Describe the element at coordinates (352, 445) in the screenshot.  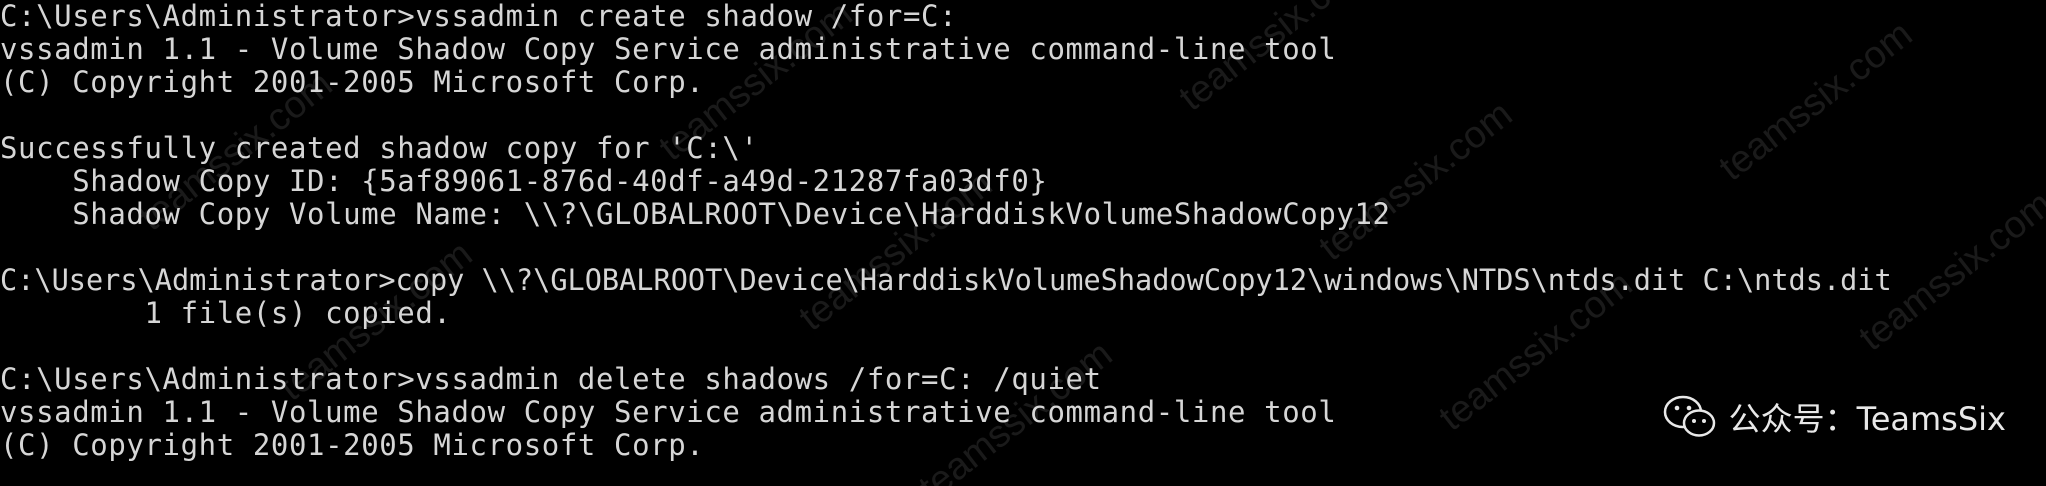
I see `terminal-line-14: (C) Copyright 2001-2005 Microsoft Corp.` at that location.